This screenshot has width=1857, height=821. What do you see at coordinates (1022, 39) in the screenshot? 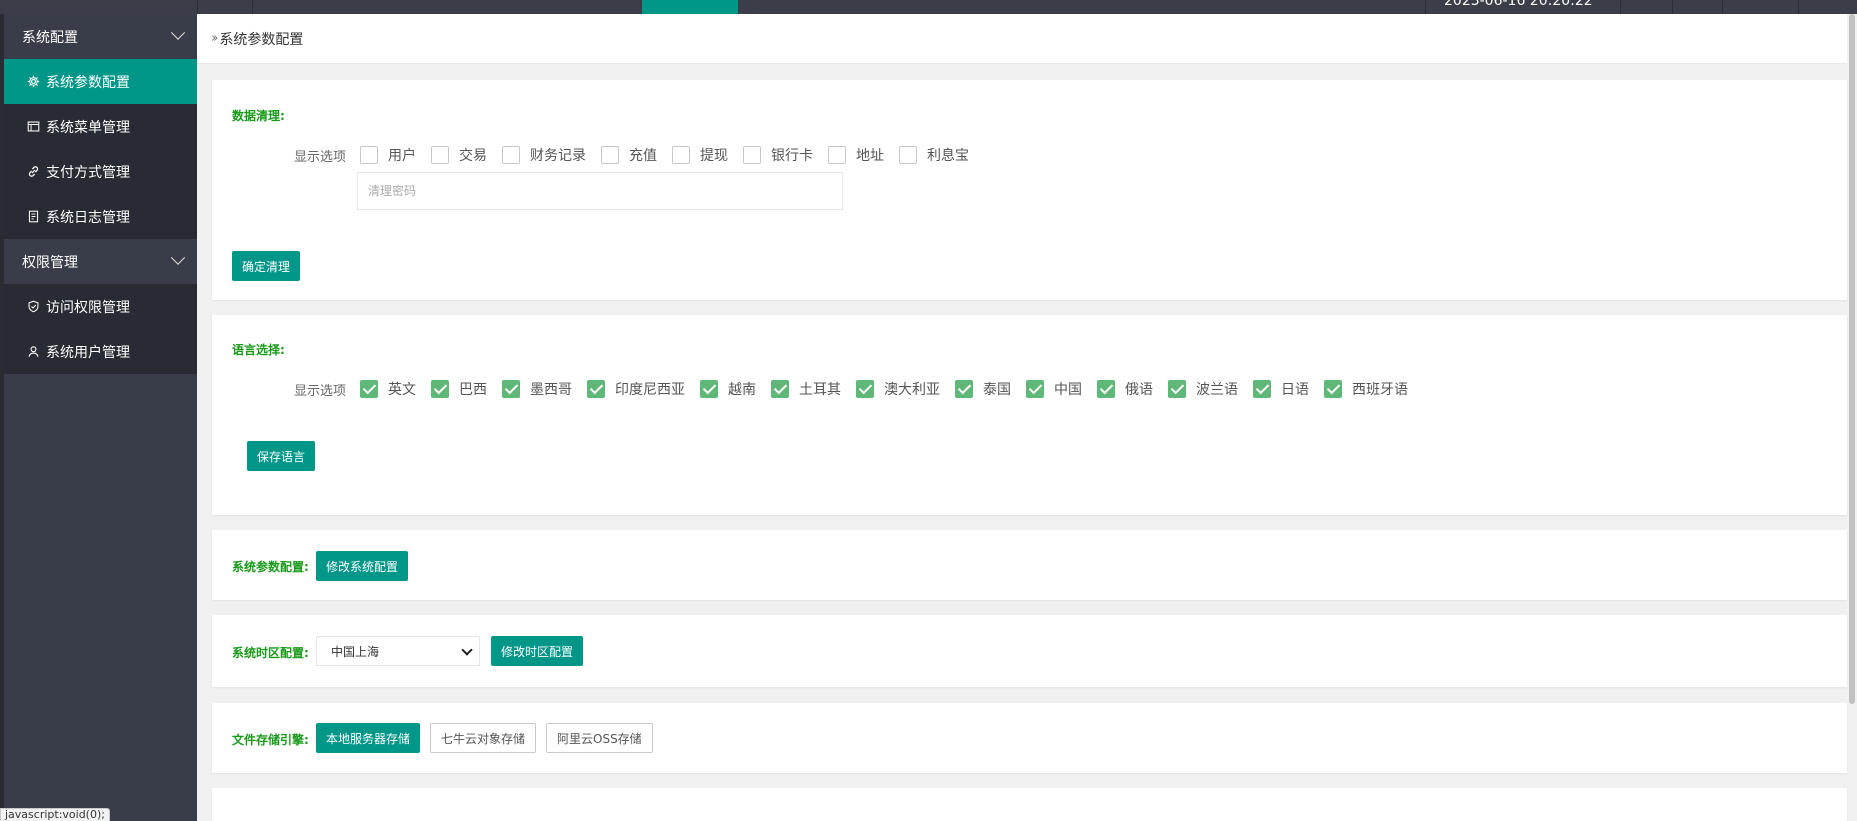
I see `breadcrumb: ›› 系统参数配置` at bounding box center [1022, 39].